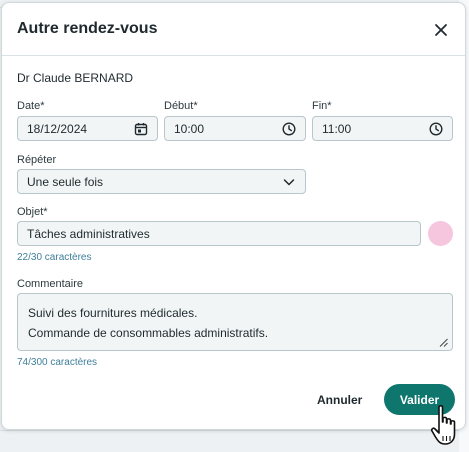  What do you see at coordinates (443, 425) in the screenshot?
I see `hand-cursor-icon` at bounding box center [443, 425].